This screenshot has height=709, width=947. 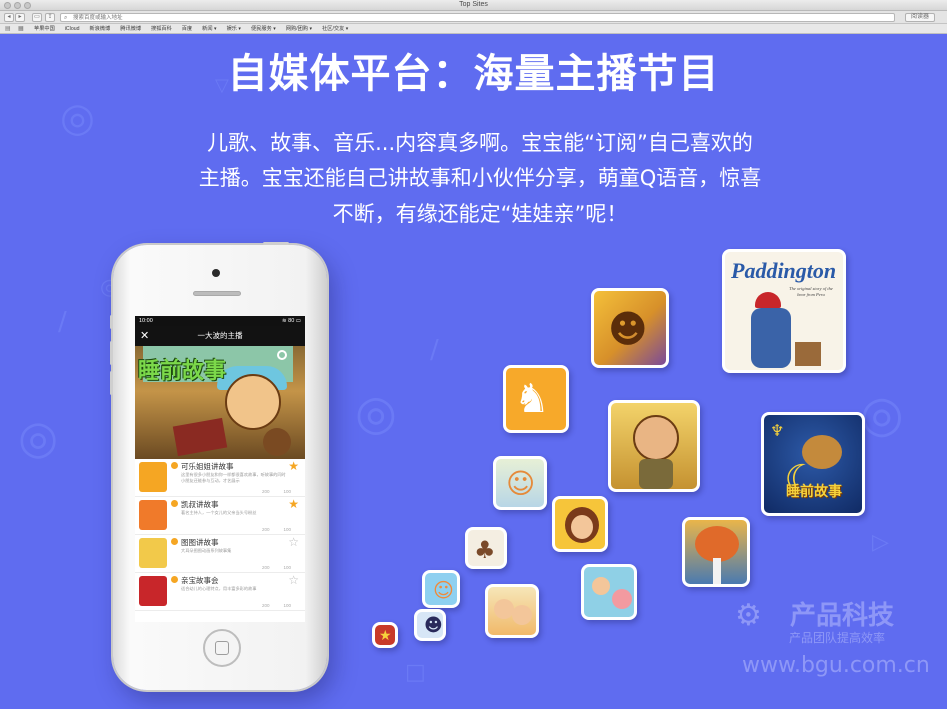 I want to click on book-icon: ▤, so click(x=8, y=28).